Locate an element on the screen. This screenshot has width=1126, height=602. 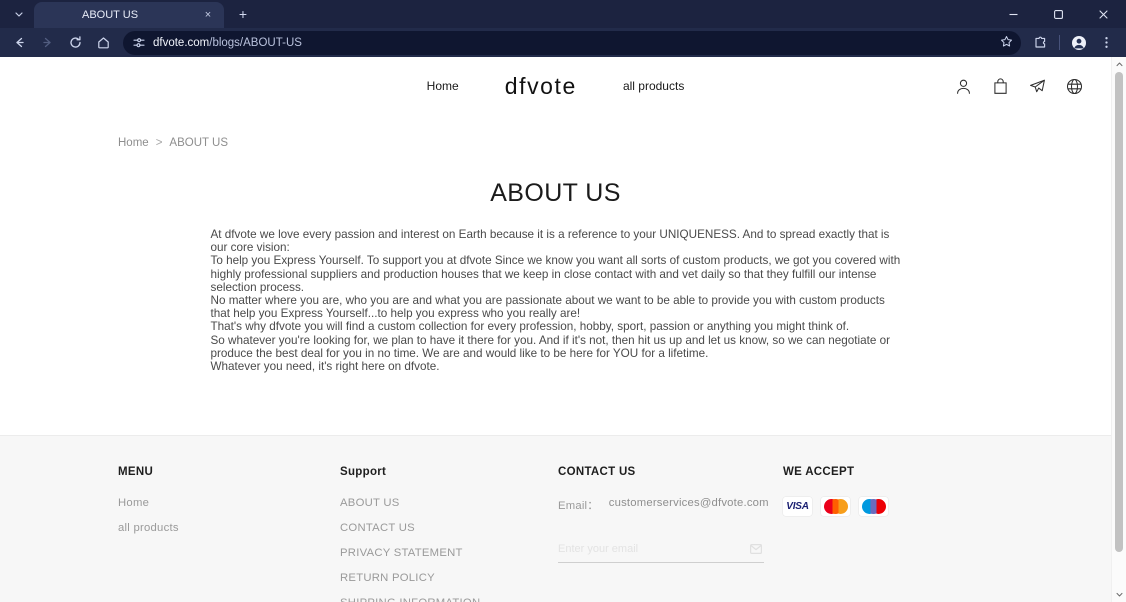
profile-avatar-icon is located at coordinates (1078, 43).